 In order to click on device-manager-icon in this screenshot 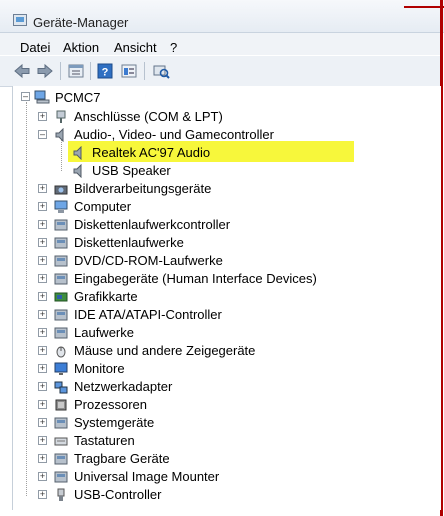, I will do `click(20, 20)`.